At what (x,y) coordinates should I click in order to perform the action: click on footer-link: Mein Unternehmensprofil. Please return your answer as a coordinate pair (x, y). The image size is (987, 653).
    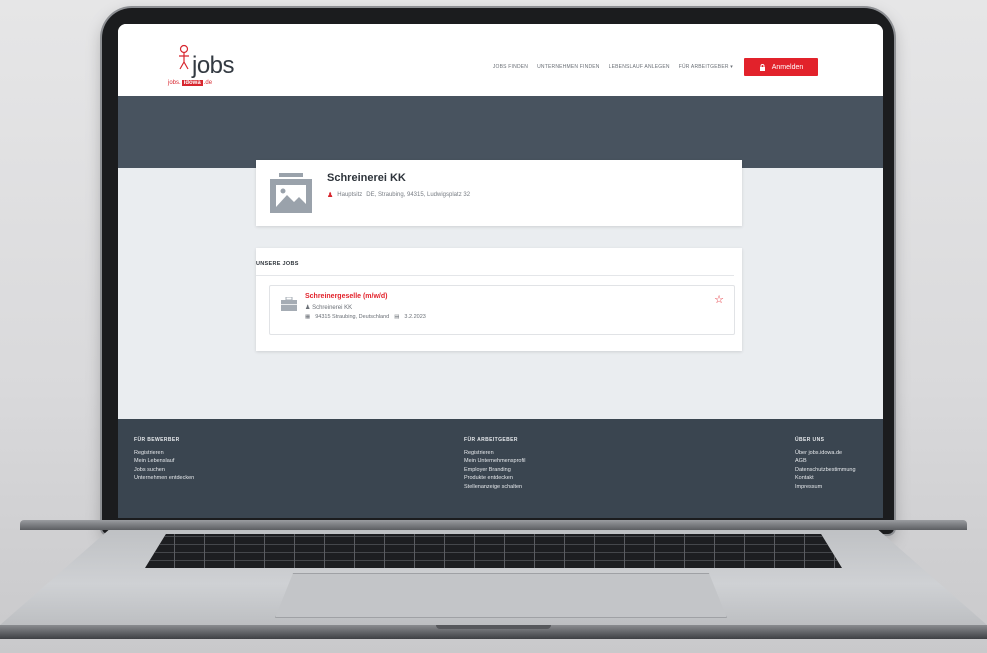
    Looking at the image, I should click on (494, 461).